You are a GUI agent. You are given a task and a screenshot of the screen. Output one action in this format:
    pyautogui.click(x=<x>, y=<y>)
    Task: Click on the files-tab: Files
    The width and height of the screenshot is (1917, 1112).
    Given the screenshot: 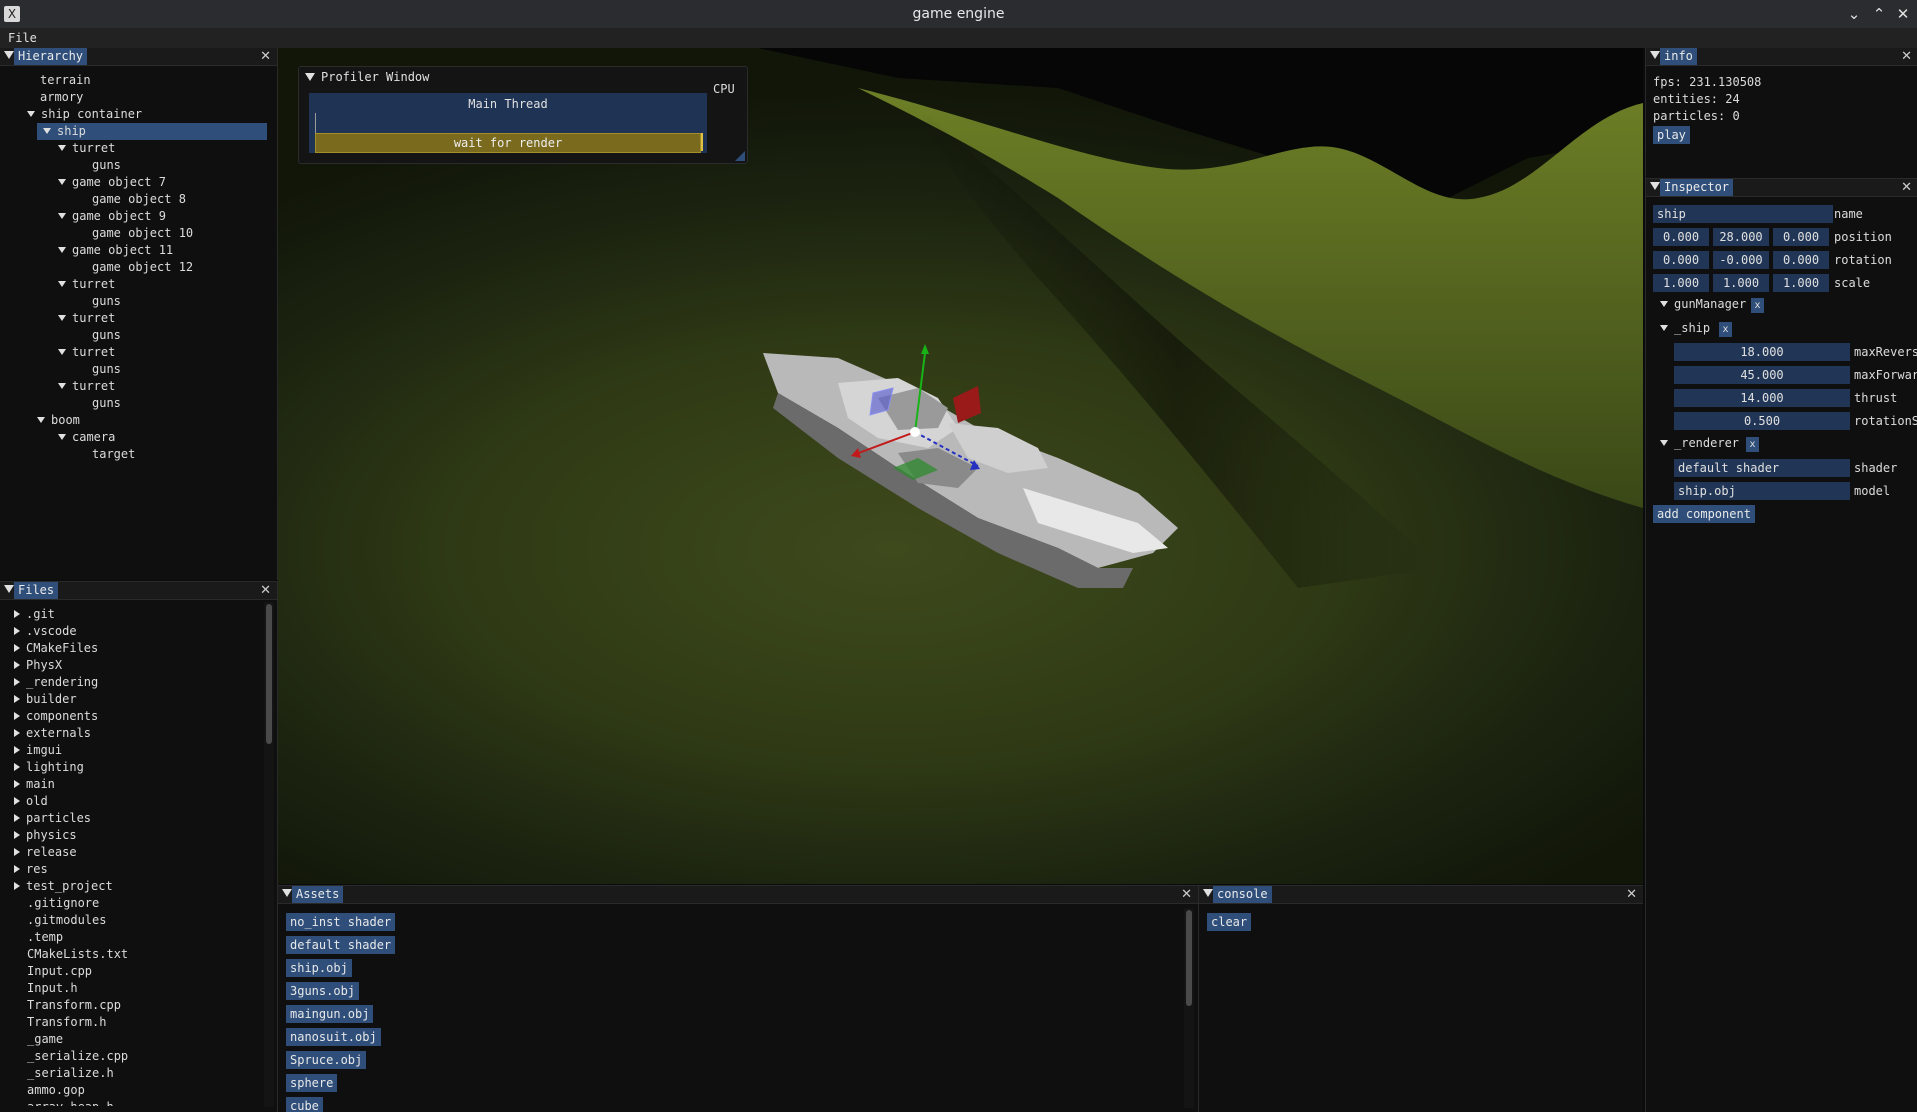 What is the action you would take?
    pyautogui.click(x=36, y=590)
    